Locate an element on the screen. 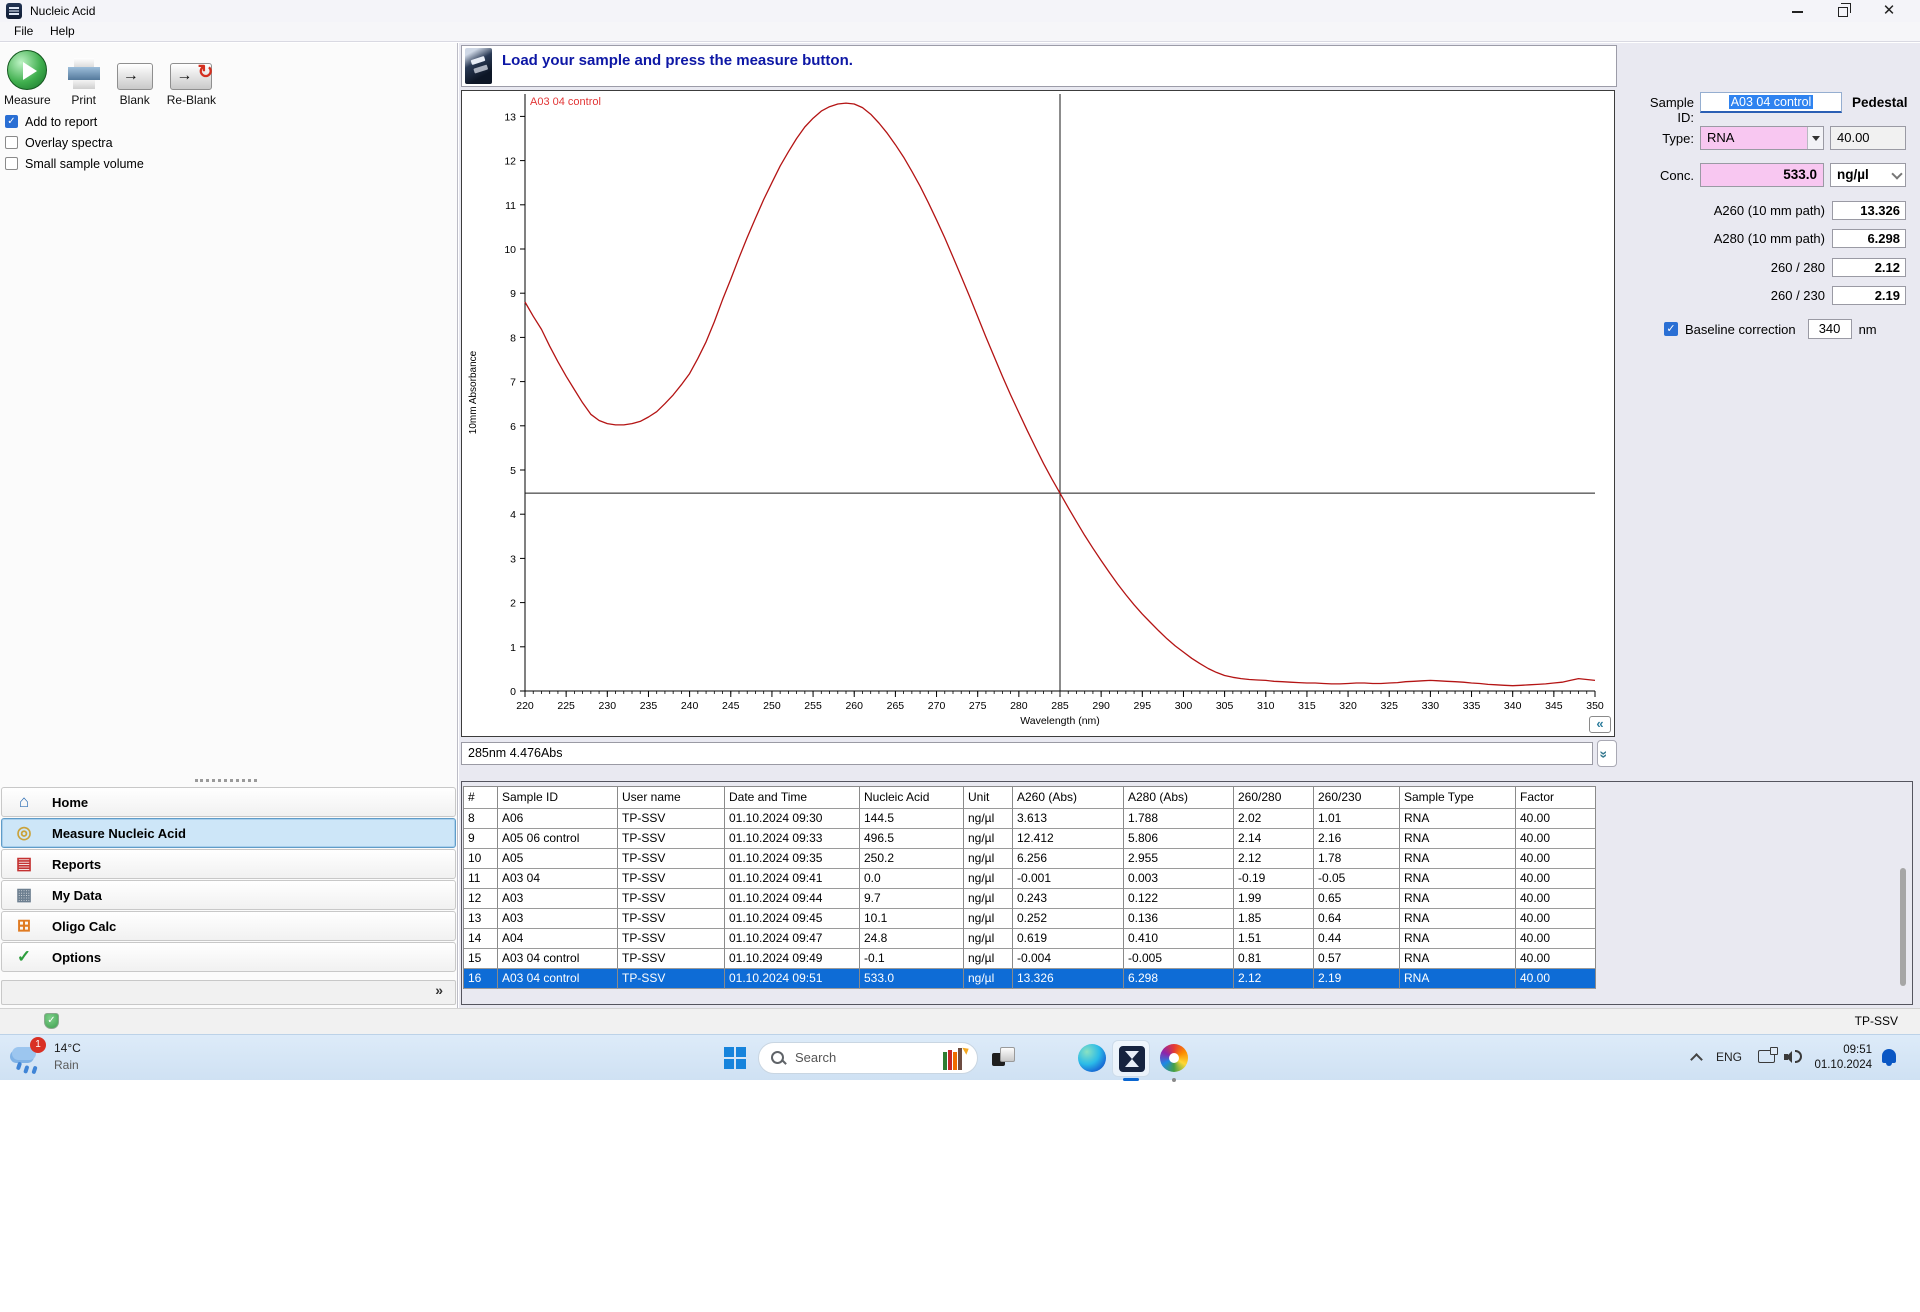  column-header-factor: Factor is located at coordinates (1556, 798).